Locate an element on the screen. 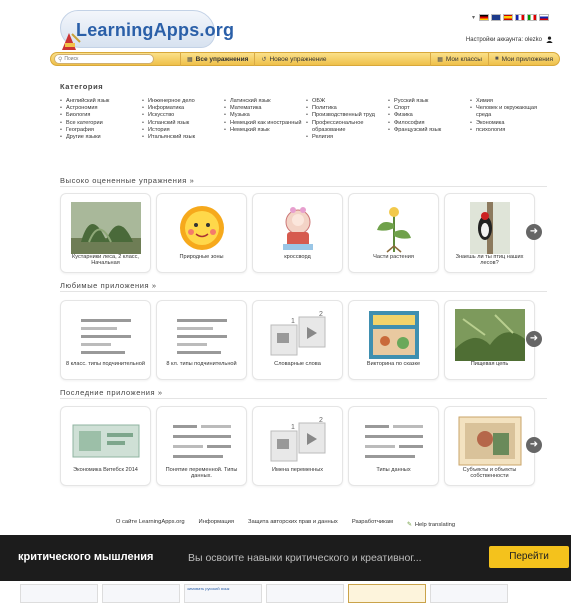 The image size is (571, 603). category-link: Инженерное дело is located at coordinates (183, 101).